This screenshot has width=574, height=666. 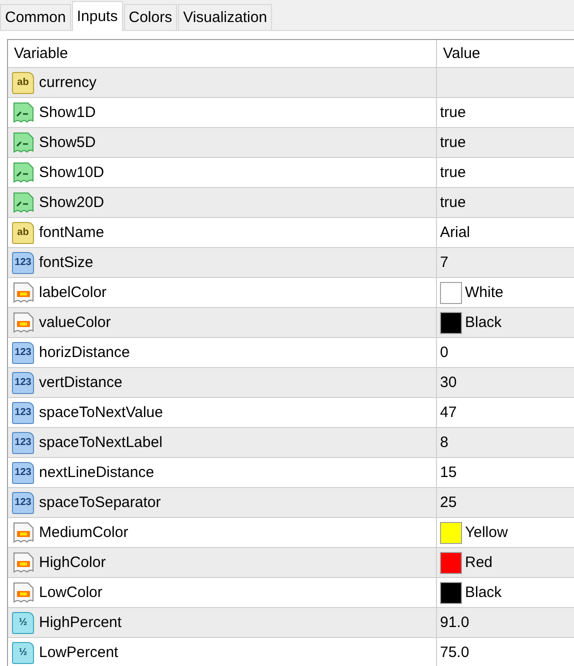 What do you see at coordinates (100, 442) in the screenshot?
I see `variable-name: spaceToNextLabel` at bounding box center [100, 442].